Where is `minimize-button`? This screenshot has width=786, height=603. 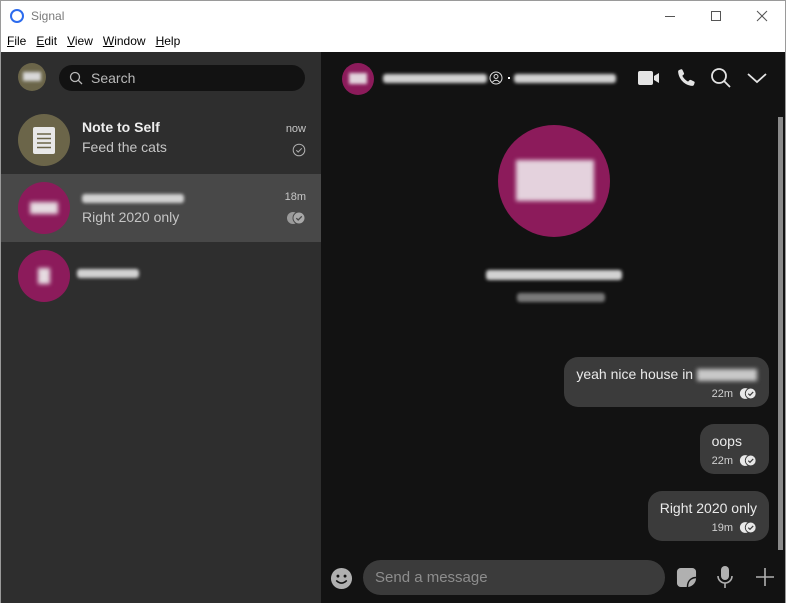
minimize-button is located at coordinates (670, 16).